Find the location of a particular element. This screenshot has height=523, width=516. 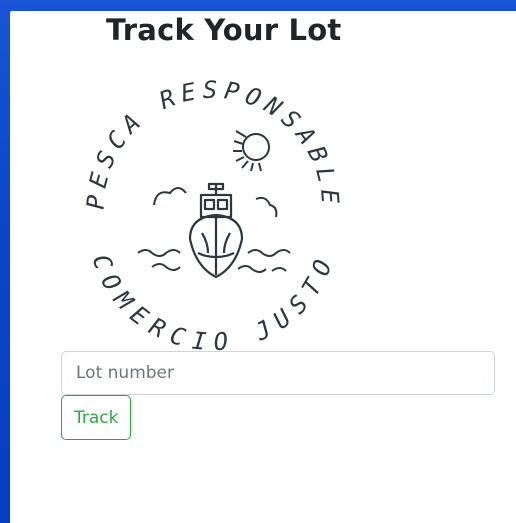

logo-bottom-text: COMERCIO JUSTO is located at coordinates (212, 304).